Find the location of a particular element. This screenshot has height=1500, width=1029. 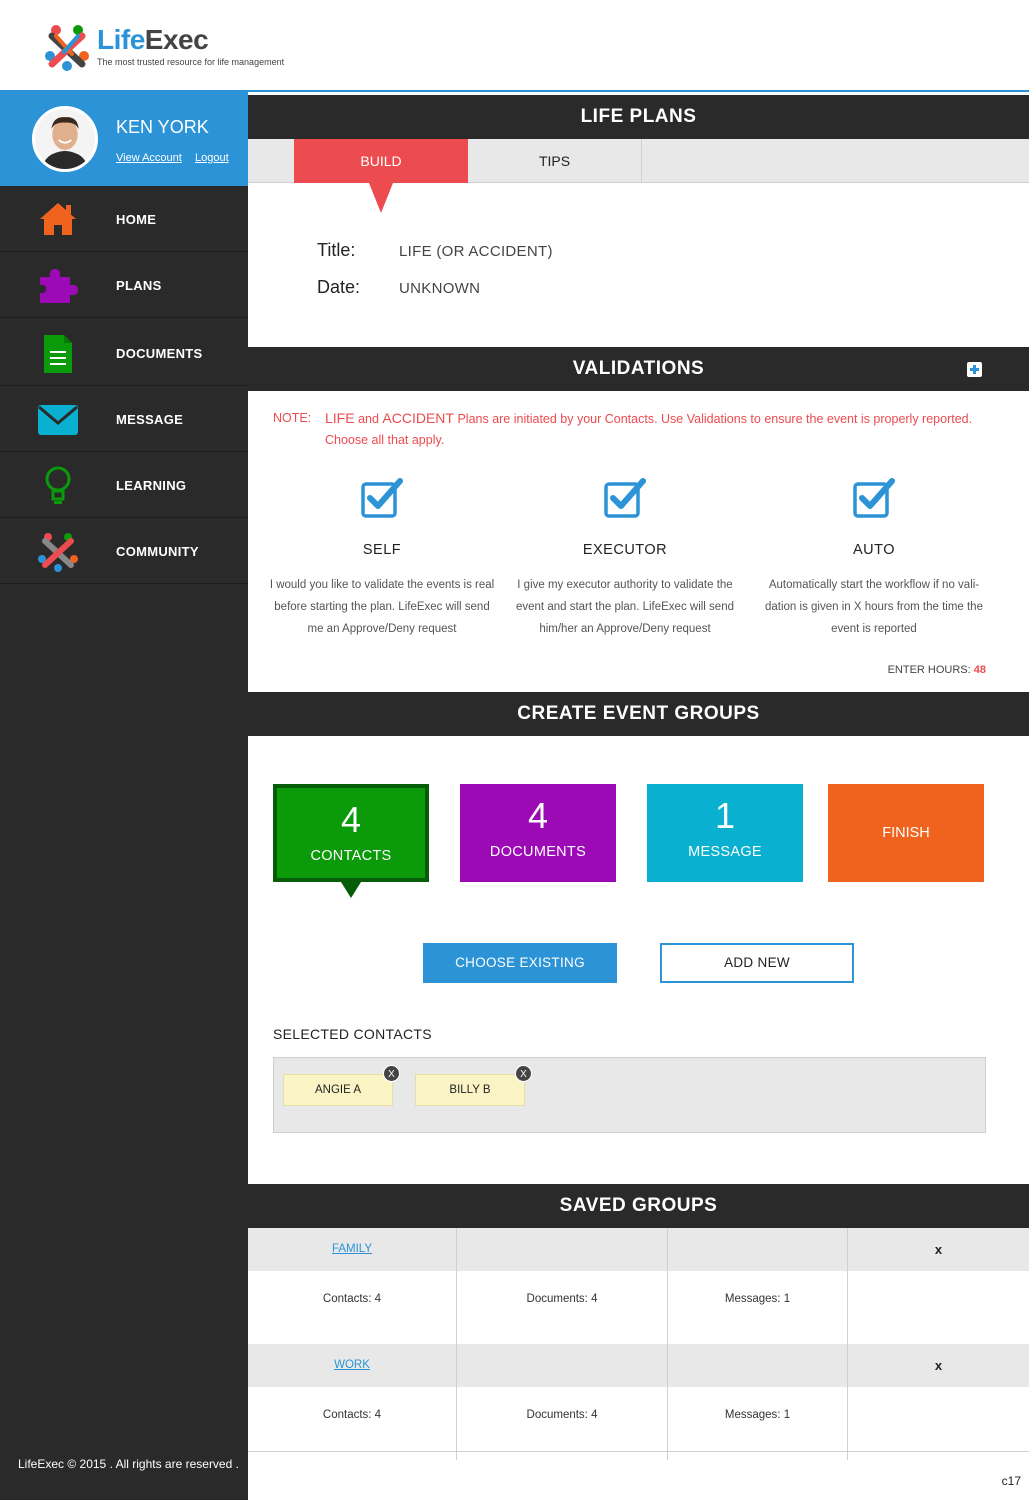

home-icon is located at coordinates (58, 219).